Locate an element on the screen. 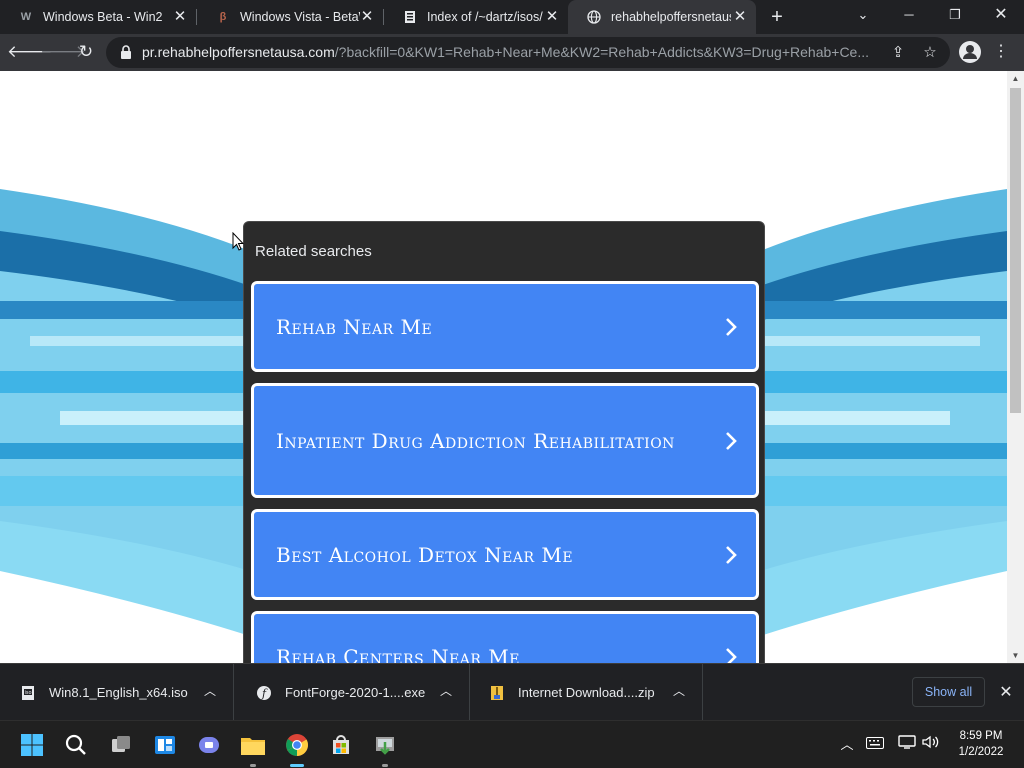  start-windows-icon is located at coordinates (32, 745).